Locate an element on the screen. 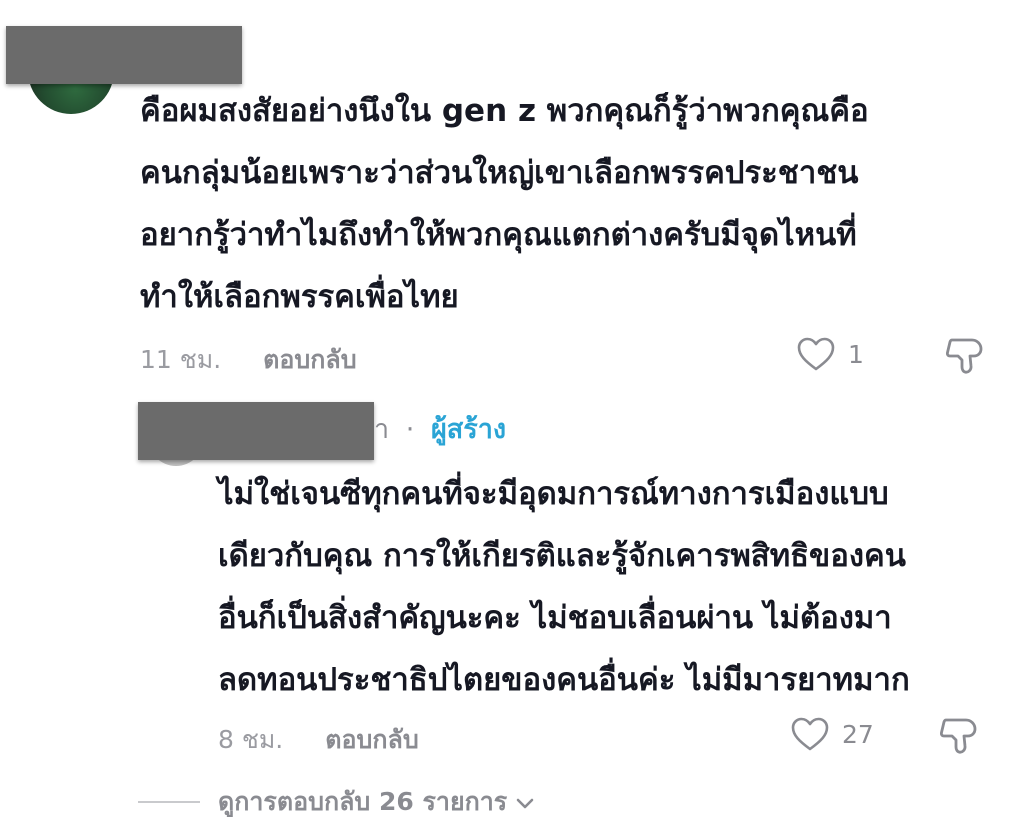 This screenshot has width=1024, height=821. view-replies-label: ดูการตอบกลับ 26 รายการ is located at coordinates (363, 801).